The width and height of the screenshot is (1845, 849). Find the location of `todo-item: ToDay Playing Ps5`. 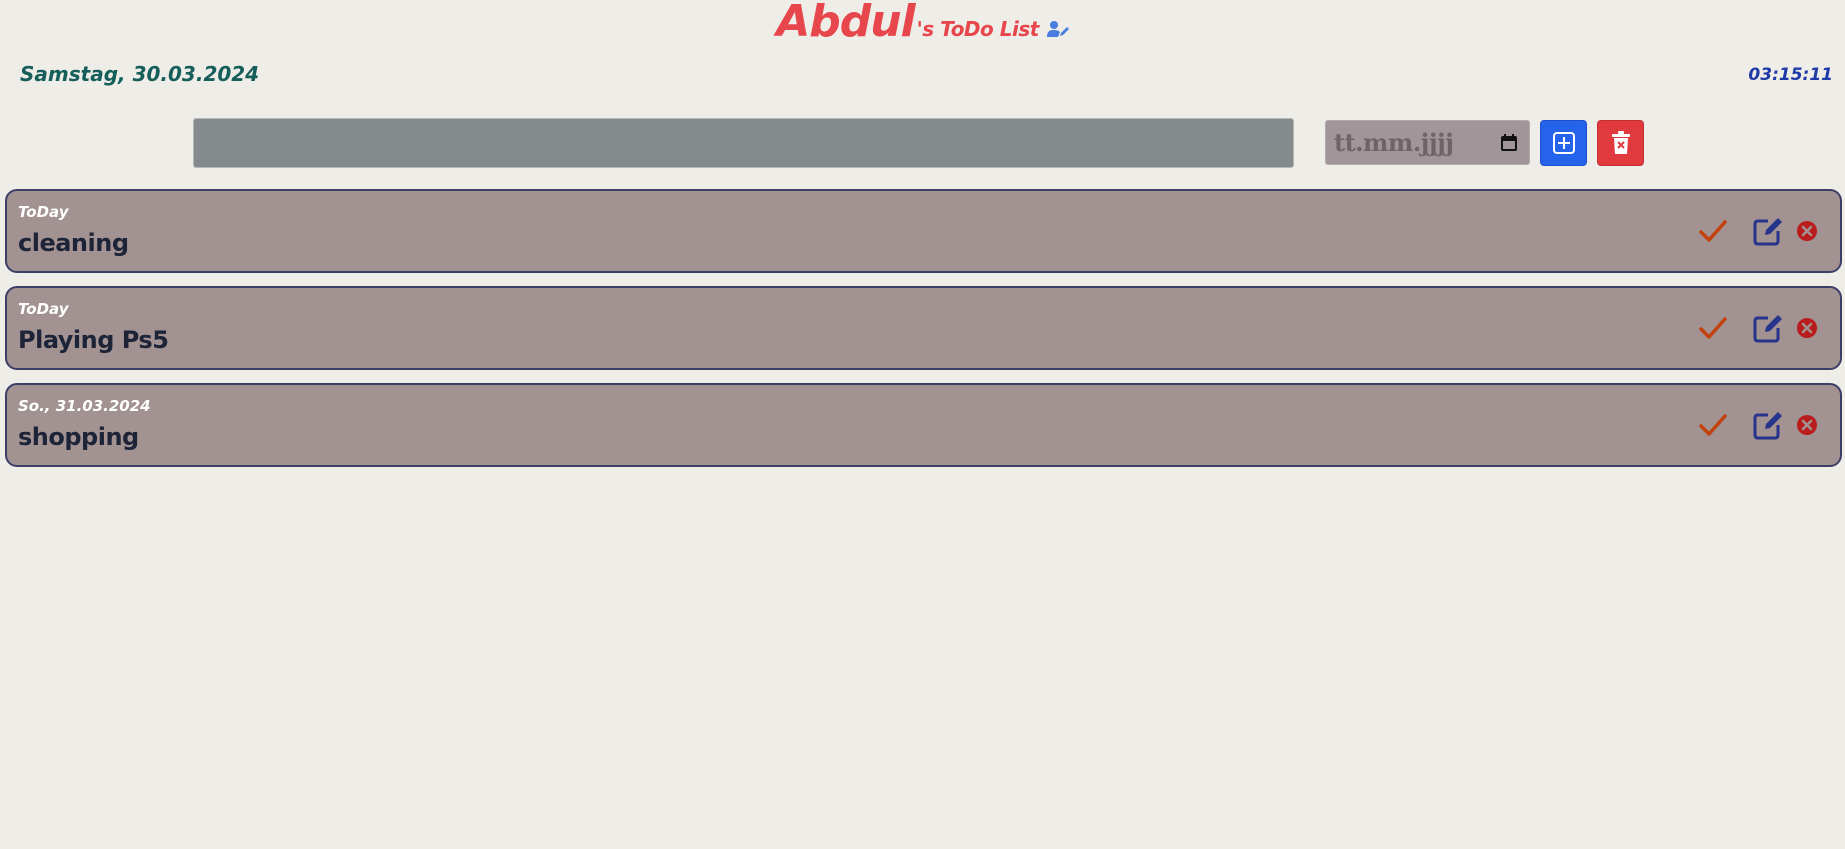

todo-item: ToDay Playing Ps5 is located at coordinates (923, 328).